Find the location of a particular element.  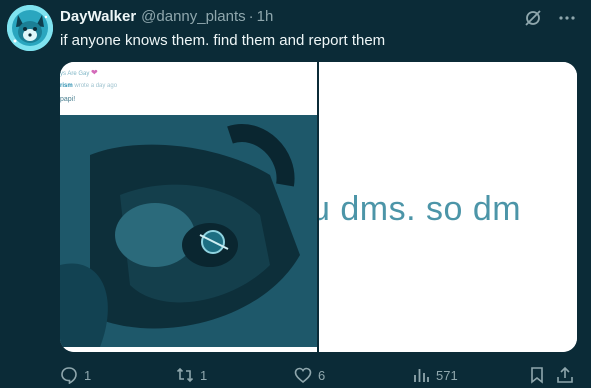

reply-icon is located at coordinates (69, 375).